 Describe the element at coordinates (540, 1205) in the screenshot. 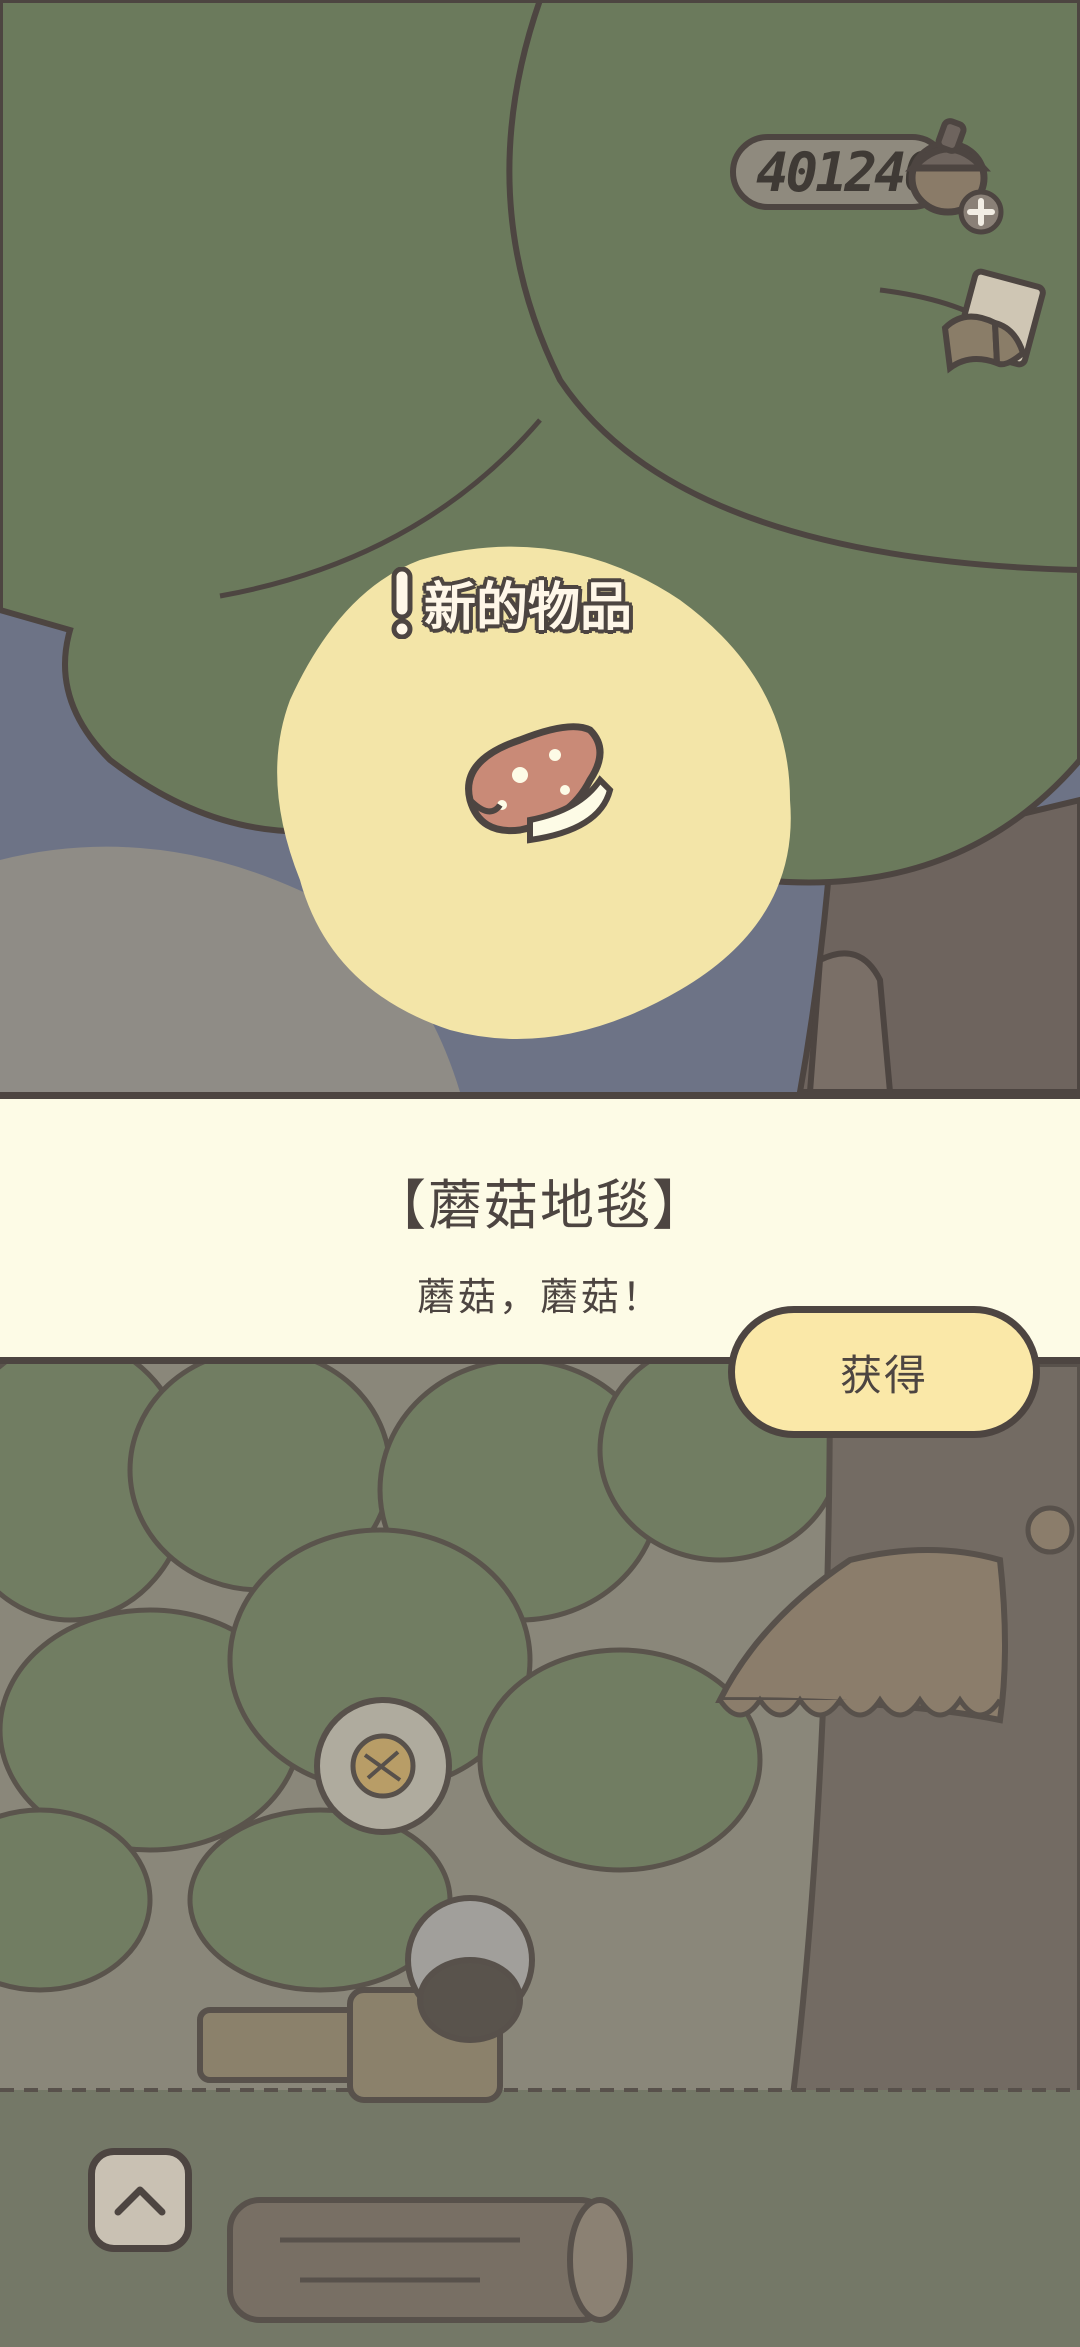

I see `item-name: 【蘑菇地毯】` at that location.